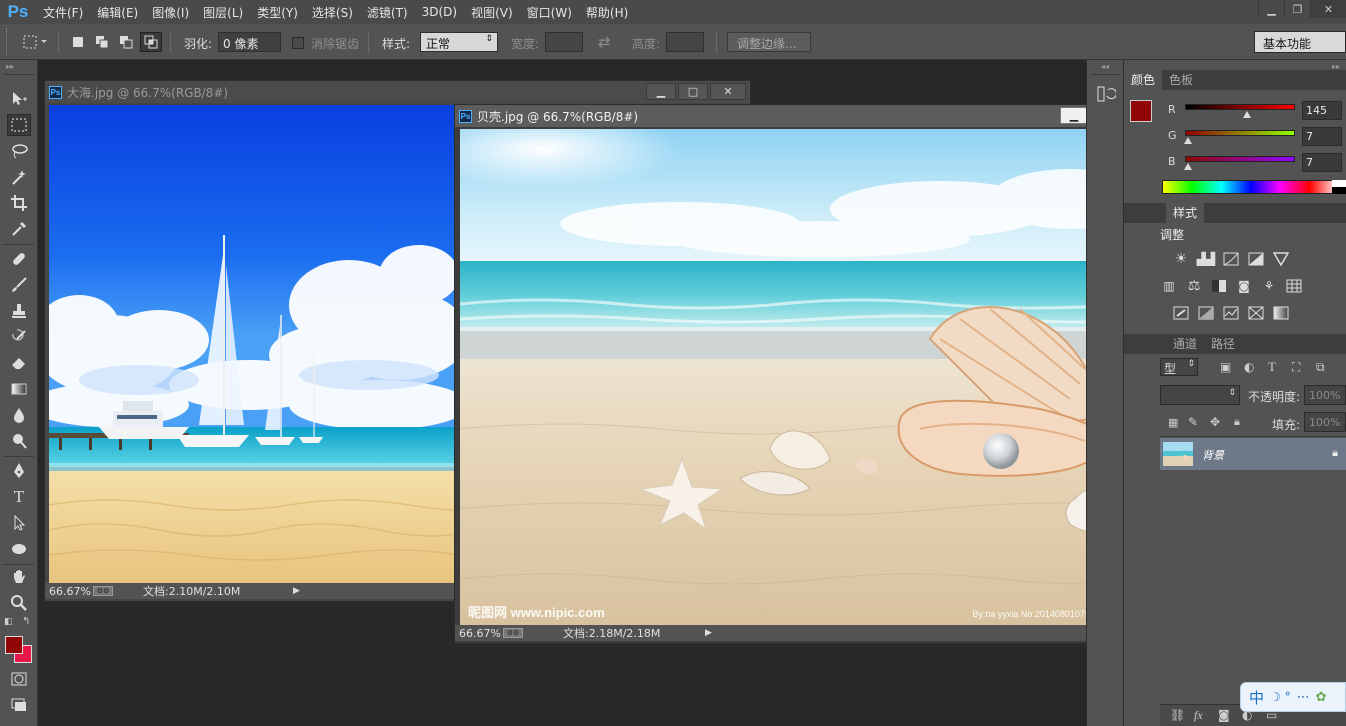 Image resolution: width=1346 pixels, height=726 pixels. Describe the element at coordinates (1325, 395) in the screenshot. I see `opacity-input: 100%` at that location.